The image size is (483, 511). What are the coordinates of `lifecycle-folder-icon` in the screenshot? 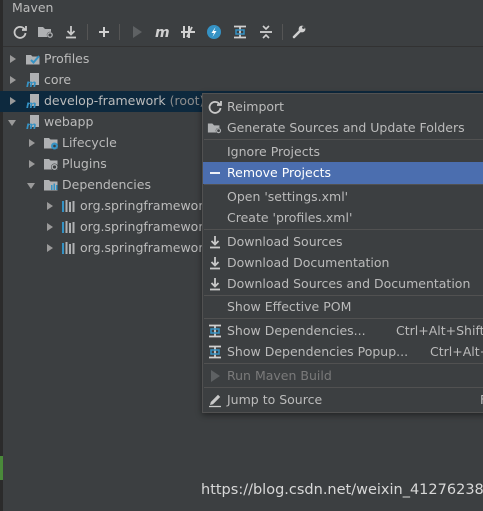 It's located at (51, 144).